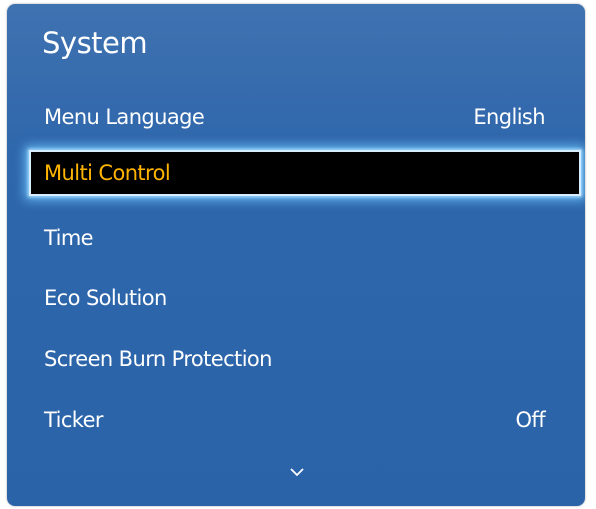  I want to click on chevron-down-icon, so click(297, 472).